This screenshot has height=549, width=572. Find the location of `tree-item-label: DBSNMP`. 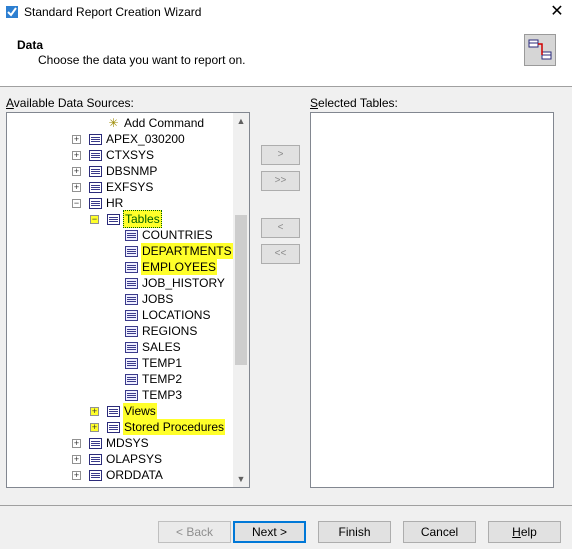

tree-item-label: DBSNMP is located at coordinates (132, 171).